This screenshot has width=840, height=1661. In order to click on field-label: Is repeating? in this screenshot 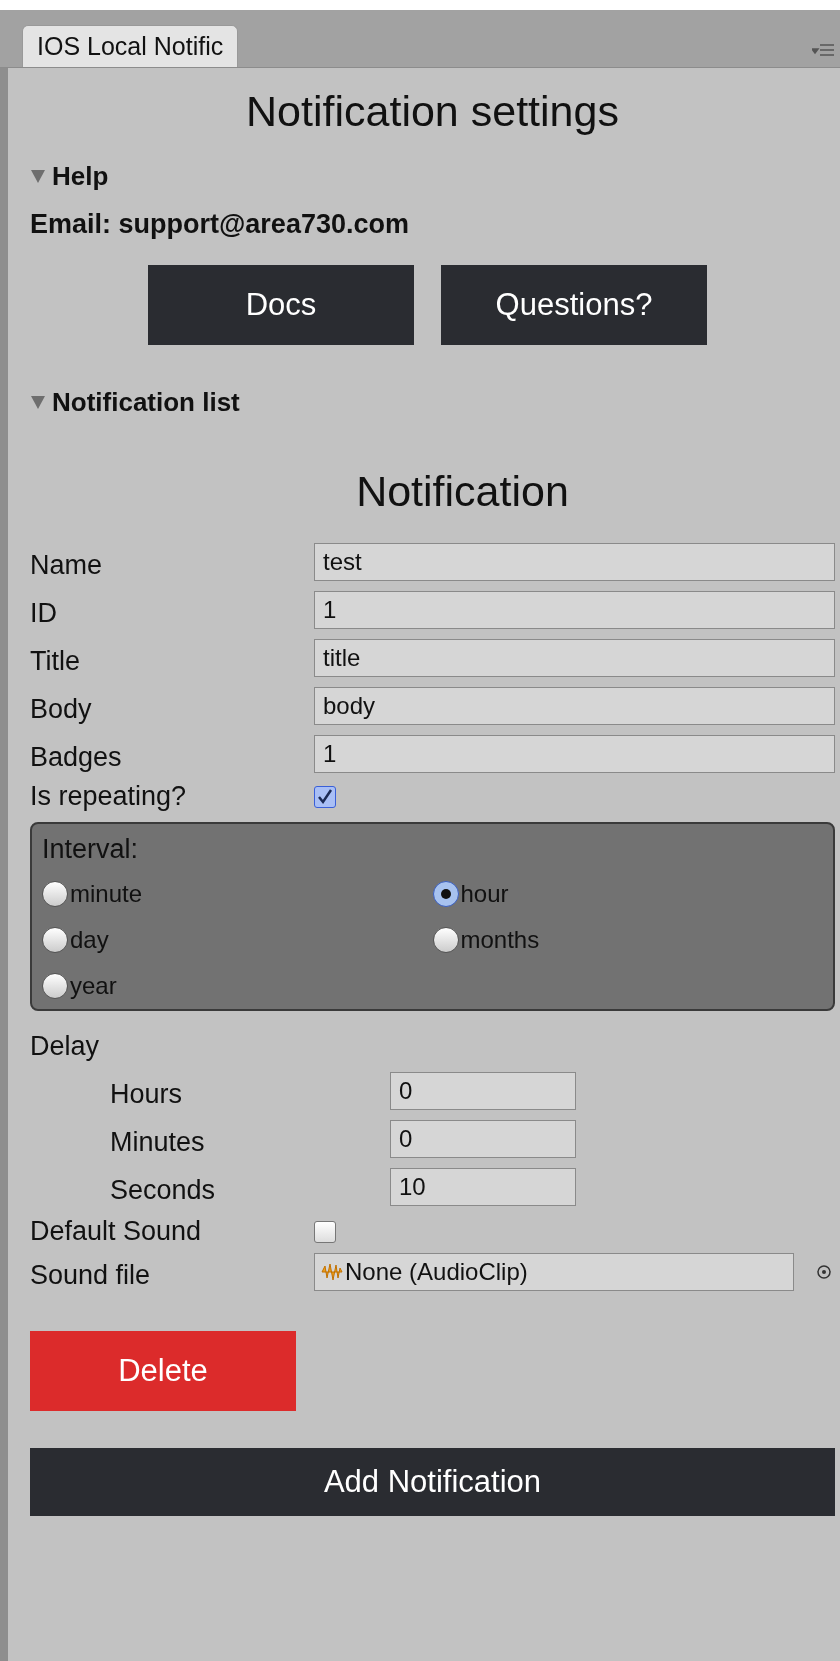, I will do `click(109, 796)`.